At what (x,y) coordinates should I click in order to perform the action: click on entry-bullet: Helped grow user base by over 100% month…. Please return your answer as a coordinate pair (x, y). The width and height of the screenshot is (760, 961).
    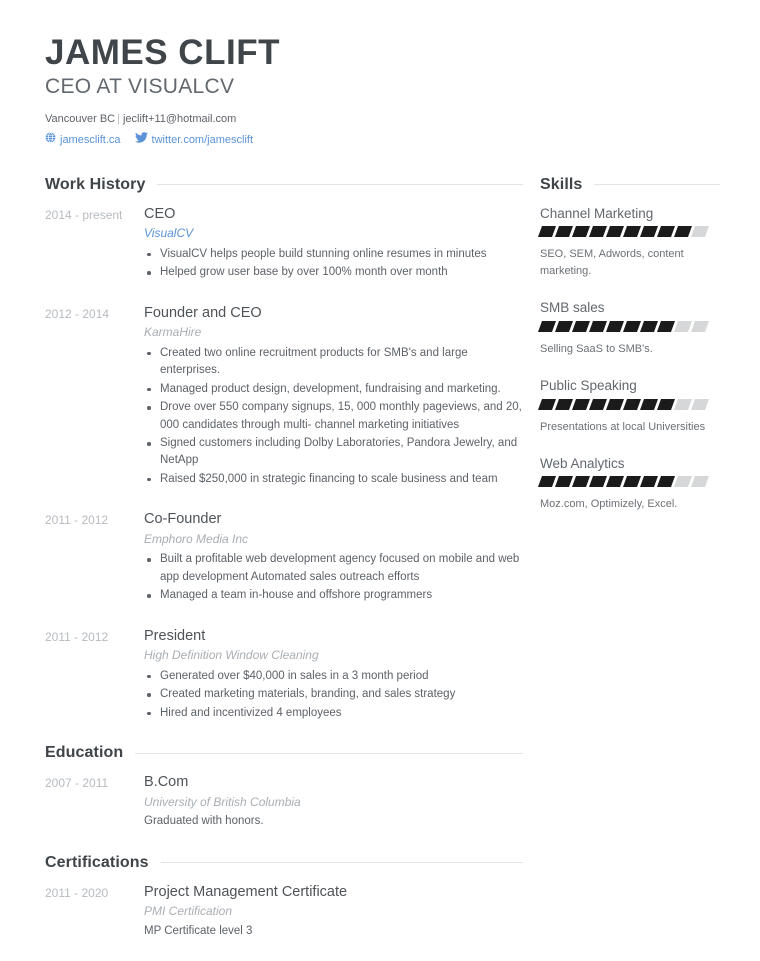
    Looking at the image, I should click on (333, 272).